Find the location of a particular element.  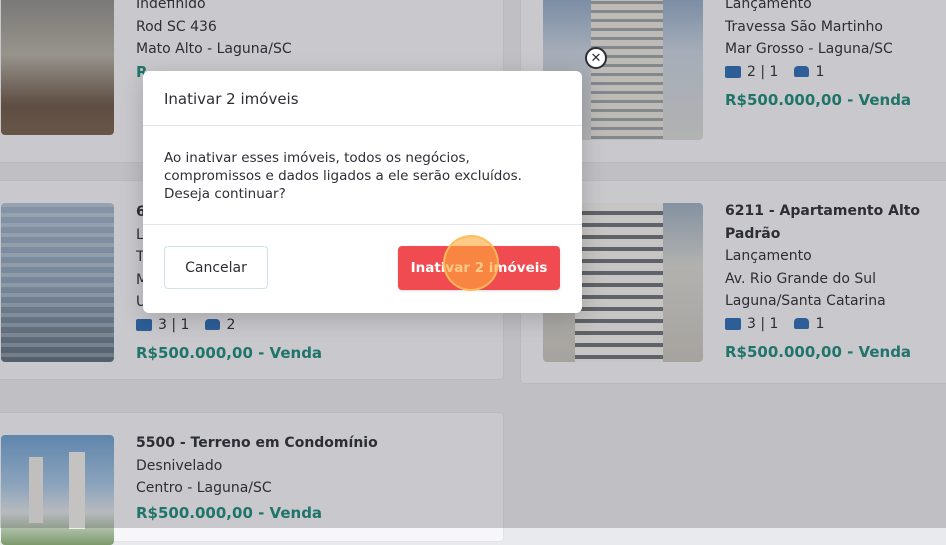

dialog-header: Inativar 2 imóveis is located at coordinates (362, 98).